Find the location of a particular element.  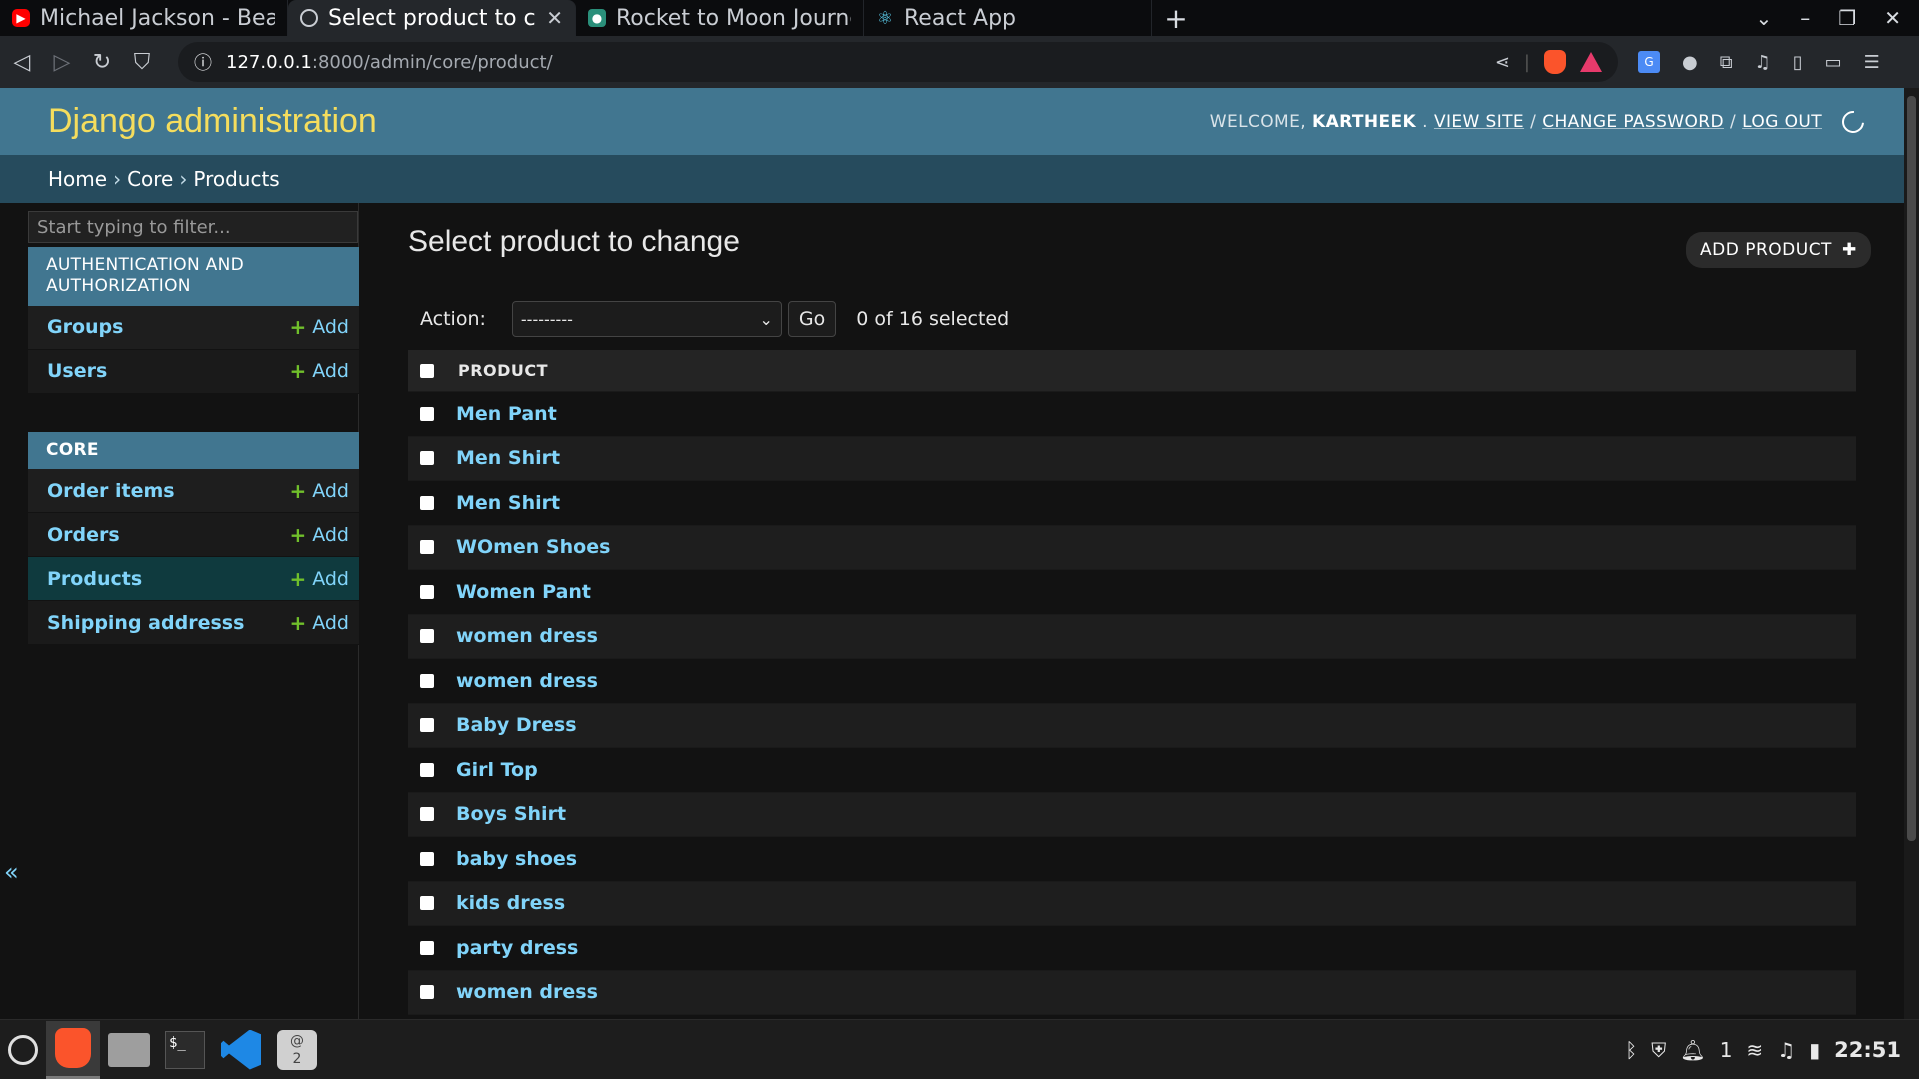

sidebar-item-orders: Orders + Add is located at coordinates (193, 535).